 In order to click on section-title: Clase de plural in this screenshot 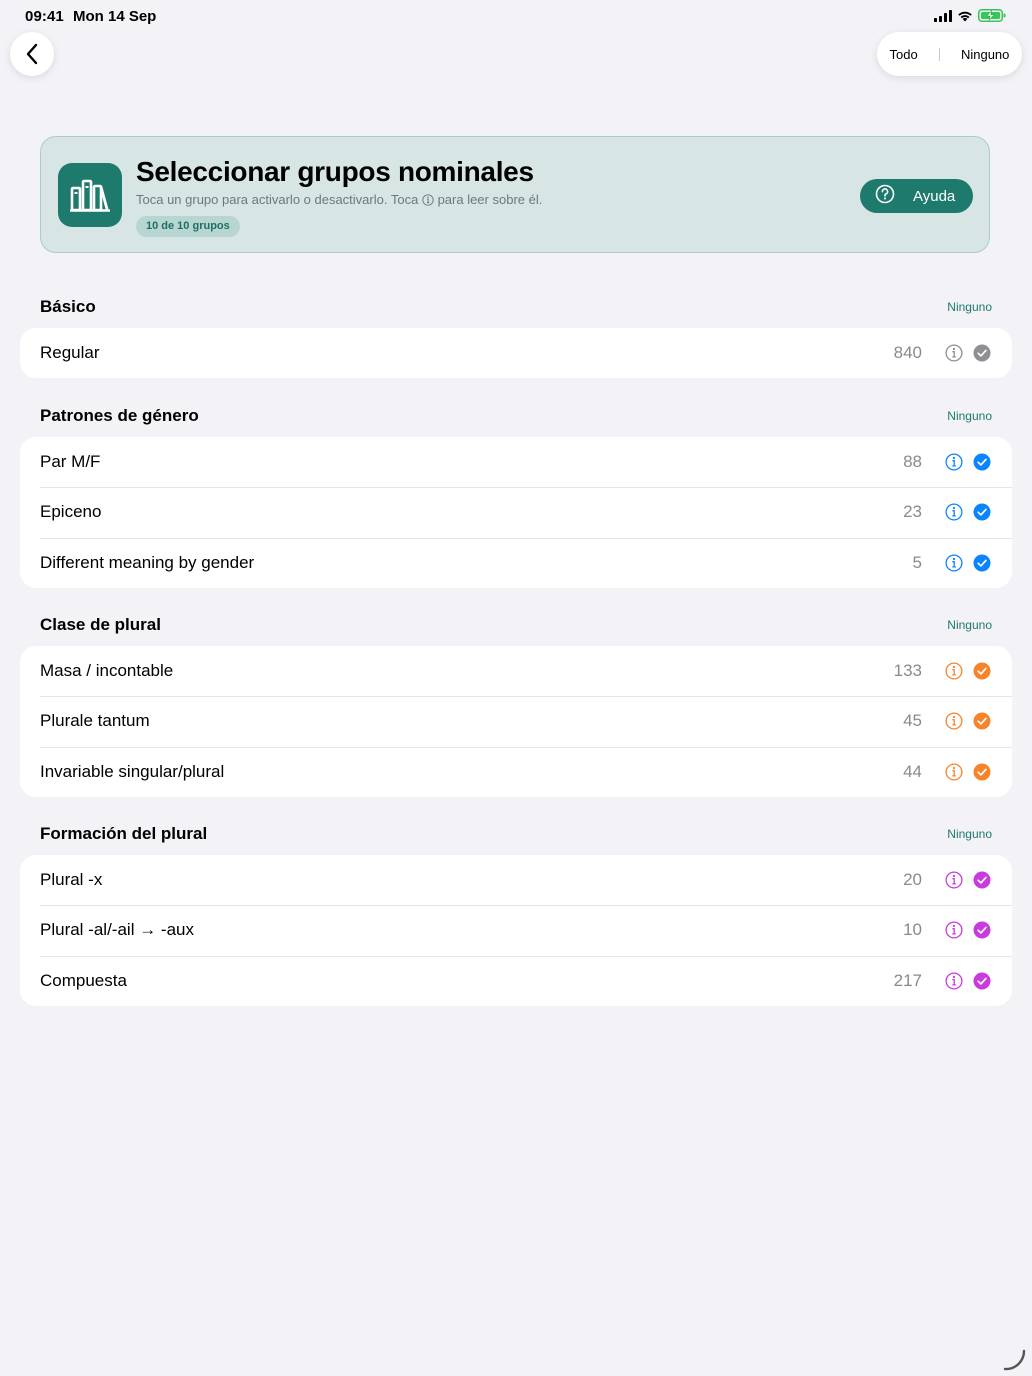, I will do `click(100, 624)`.